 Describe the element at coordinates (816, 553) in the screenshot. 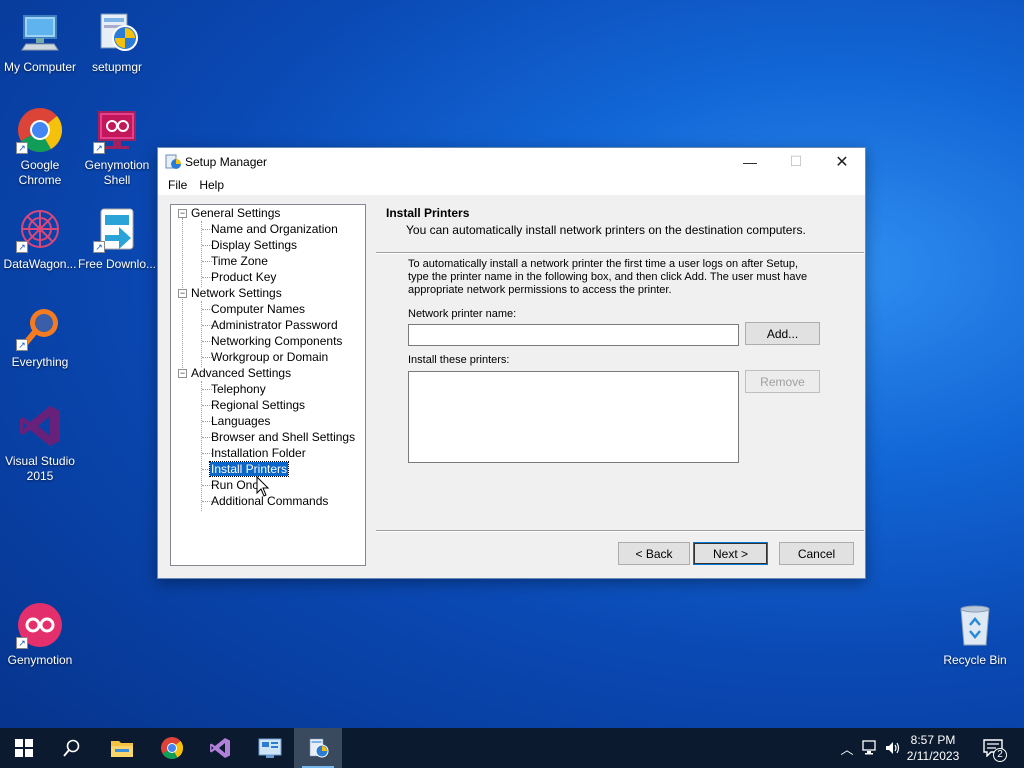

I see `cancel-button: Cancel` at that location.